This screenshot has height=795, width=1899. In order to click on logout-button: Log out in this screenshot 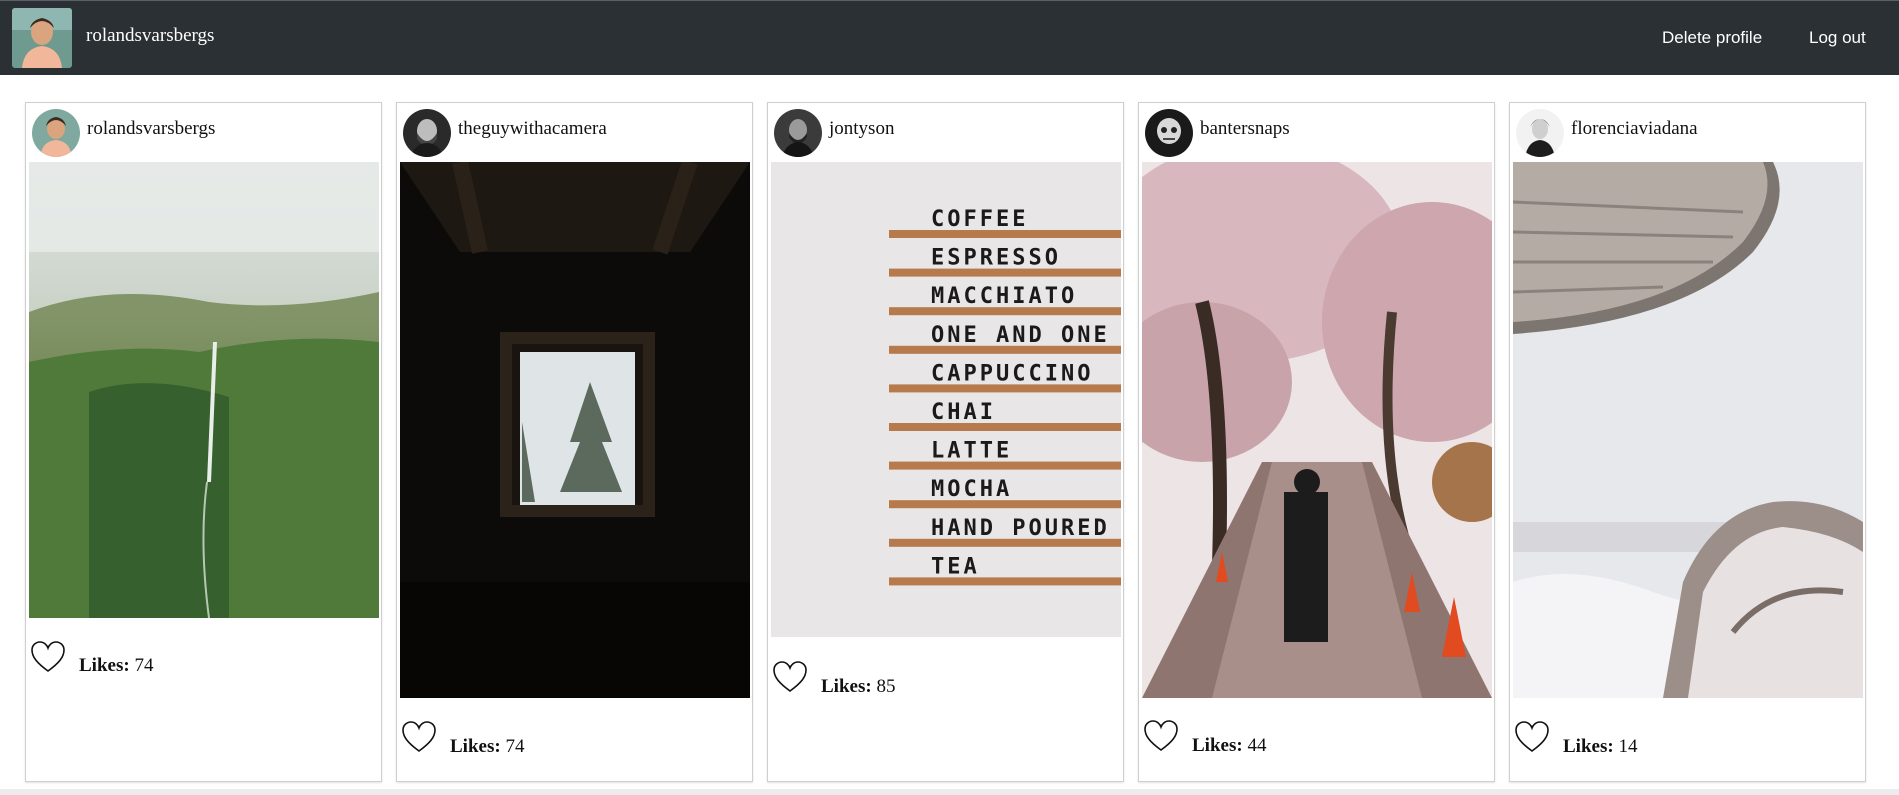, I will do `click(1837, 38)`.